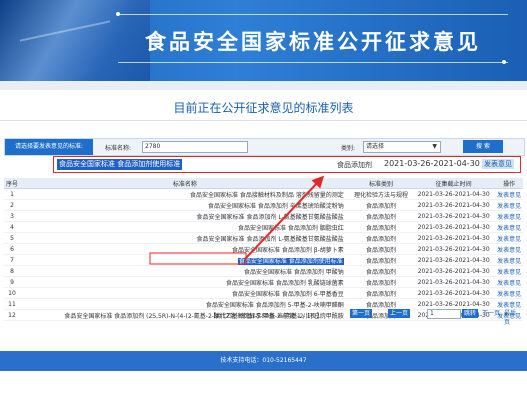 The width and height of the screenshot is (527, 403). Describe the element at coordinates (237, 220) in the screenshot. I see `annotation-arrow` at that location.